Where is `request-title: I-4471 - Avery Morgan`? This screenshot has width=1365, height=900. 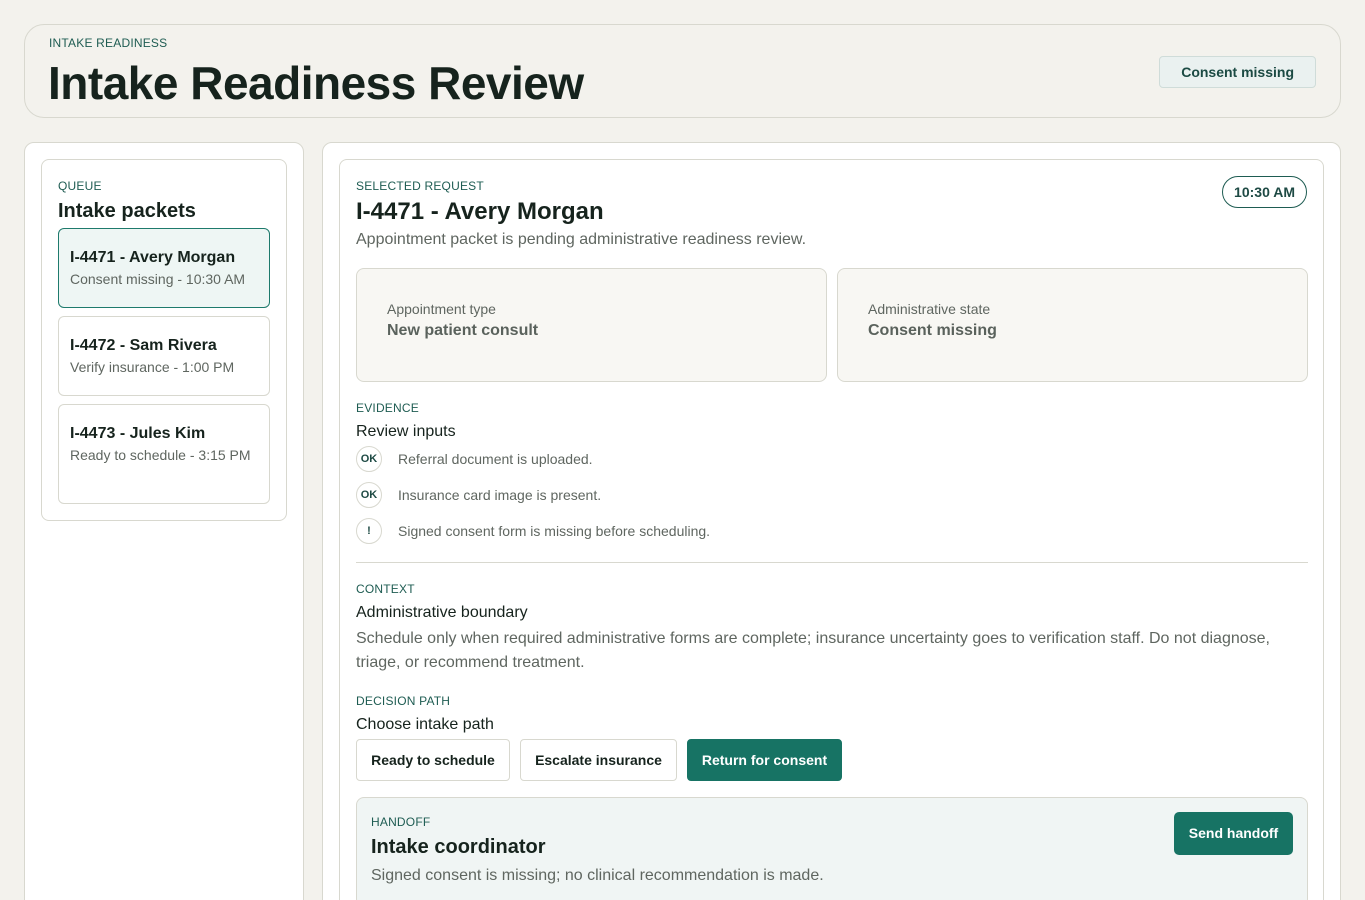
request-title: I-4471 - Avery Morgan is located at coordinates (480, 211).